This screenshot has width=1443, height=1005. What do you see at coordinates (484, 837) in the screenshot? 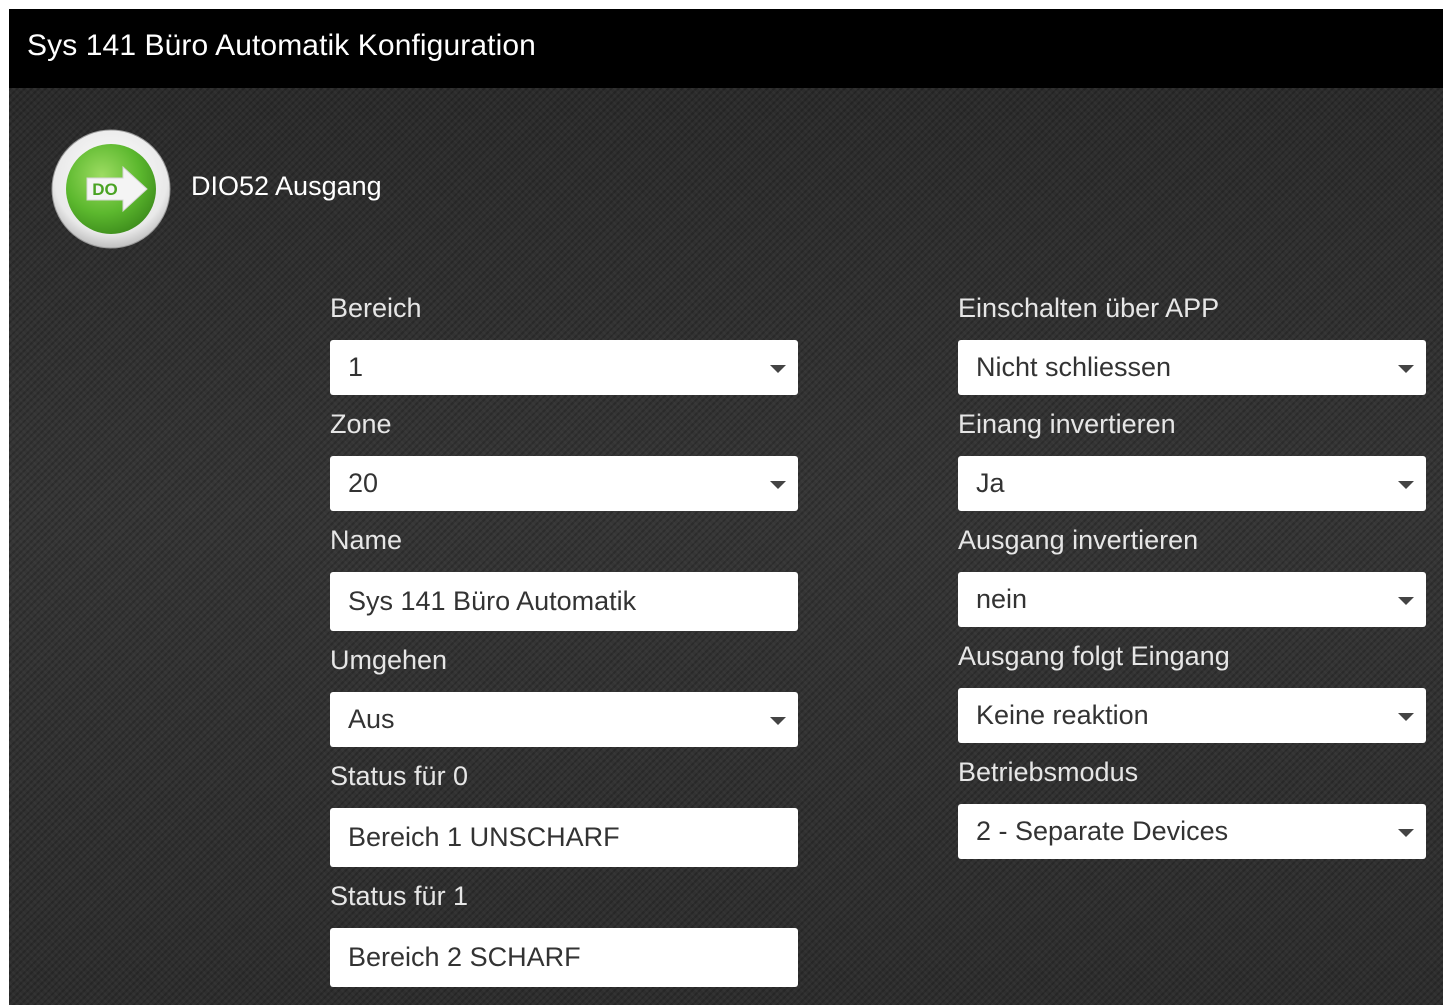
I see `status-0-input-value: Bereich 1 UNSCHARF` at bounding box center [484, 837].